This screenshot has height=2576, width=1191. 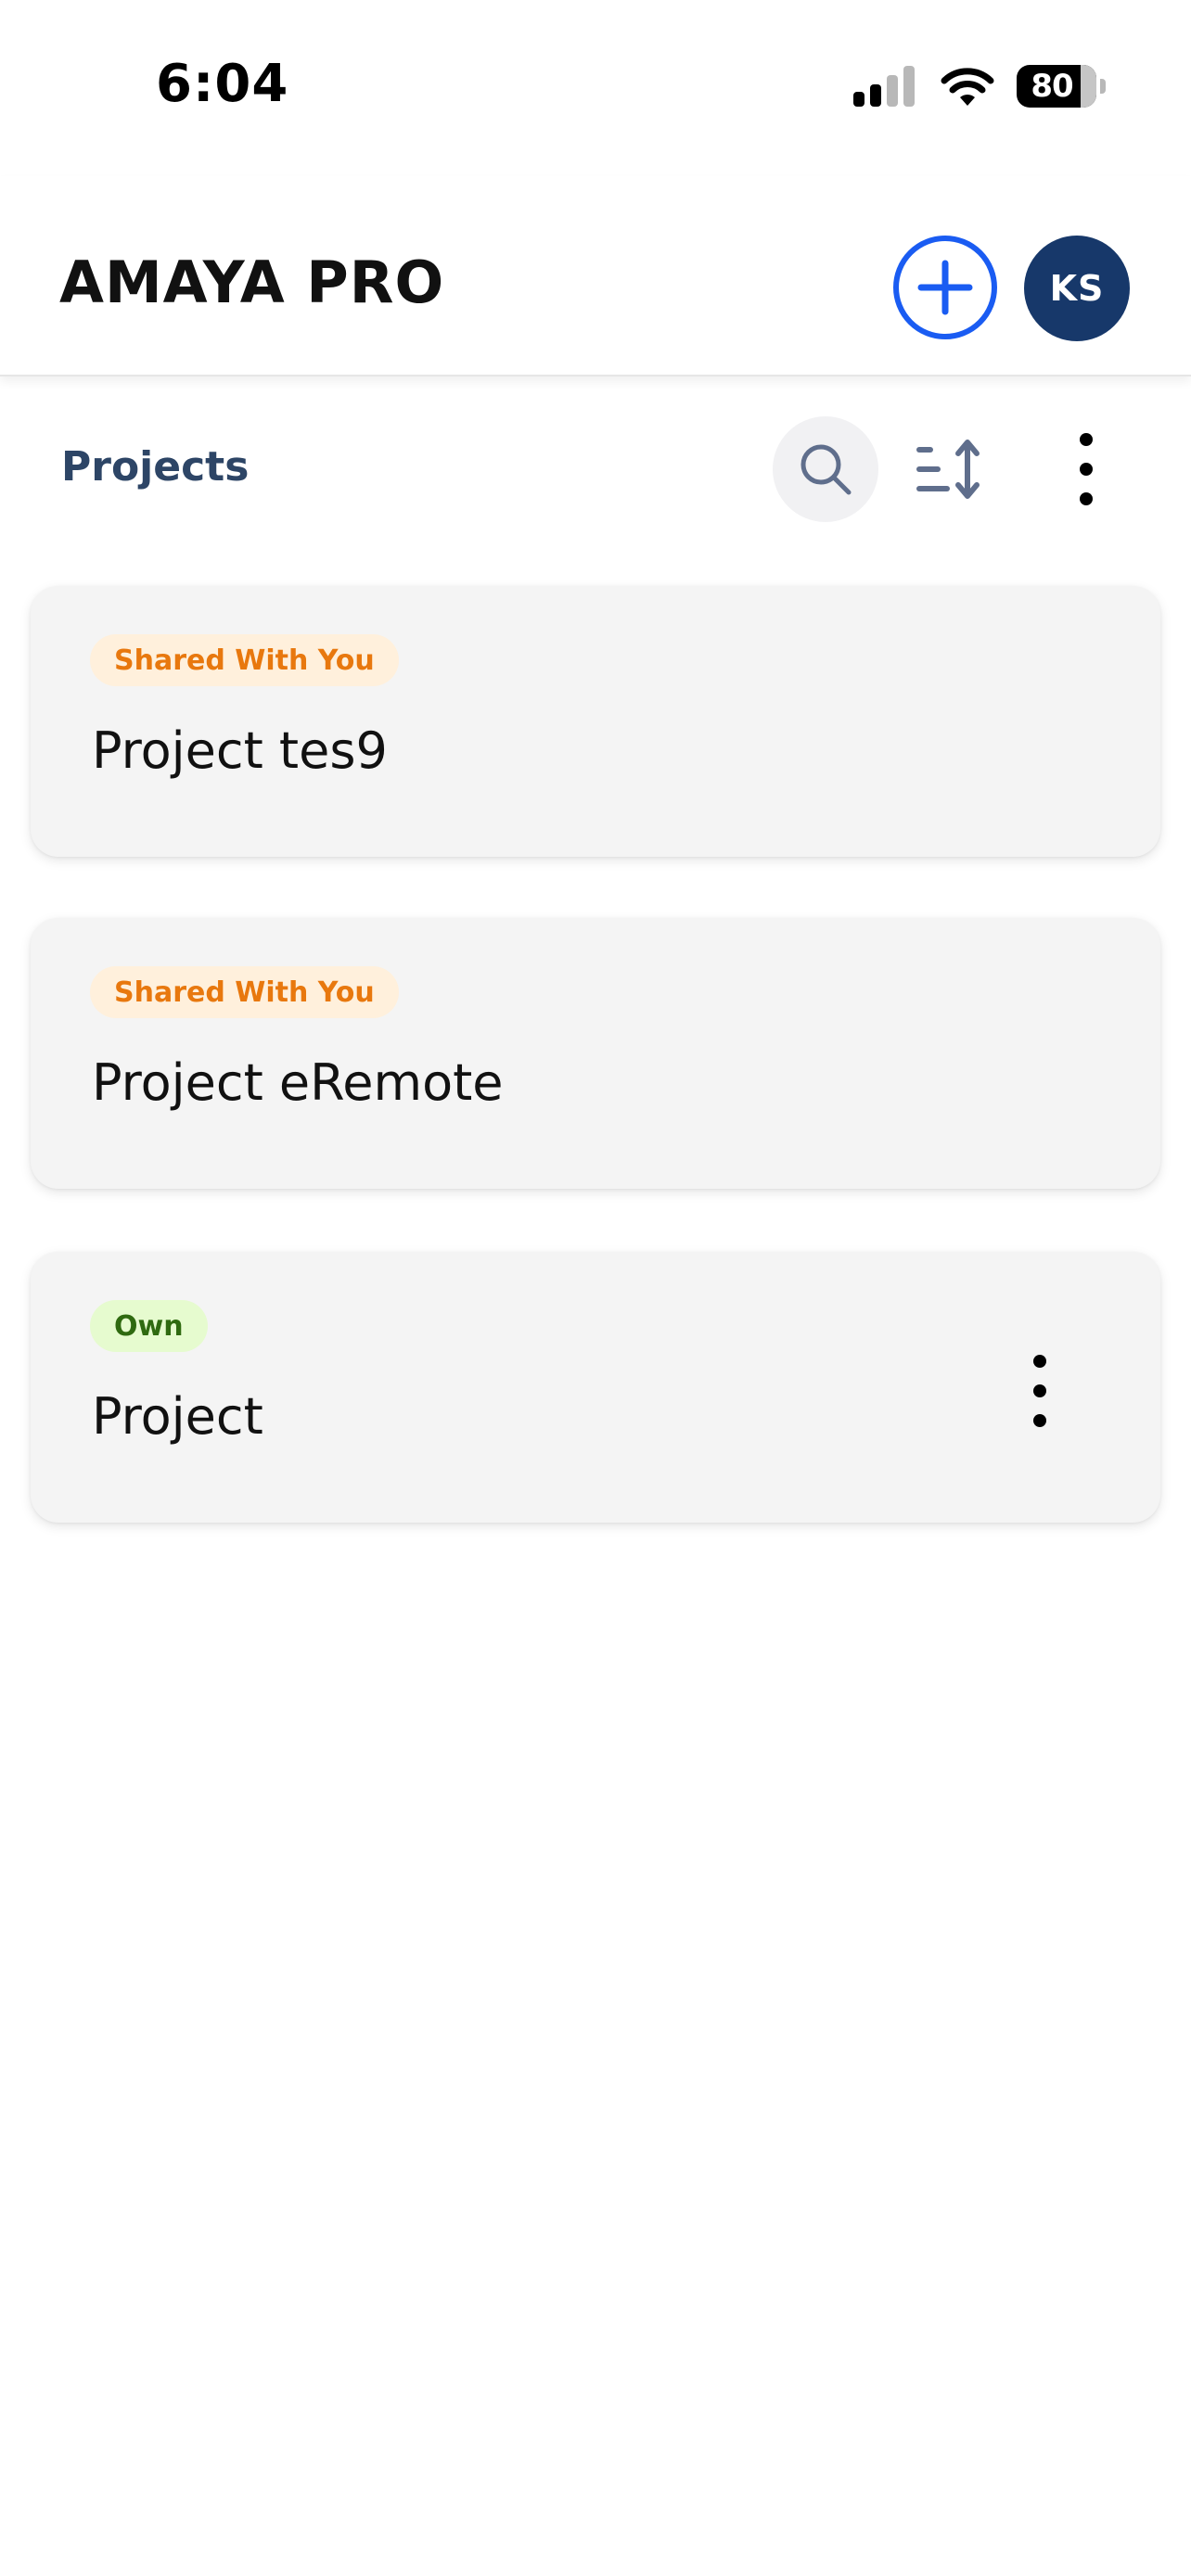 What do you see at coordinates (595, 1053) in the screenshot?
I see `project-card: Shared With You Project eRemote` at bounding box center [595, 1053].